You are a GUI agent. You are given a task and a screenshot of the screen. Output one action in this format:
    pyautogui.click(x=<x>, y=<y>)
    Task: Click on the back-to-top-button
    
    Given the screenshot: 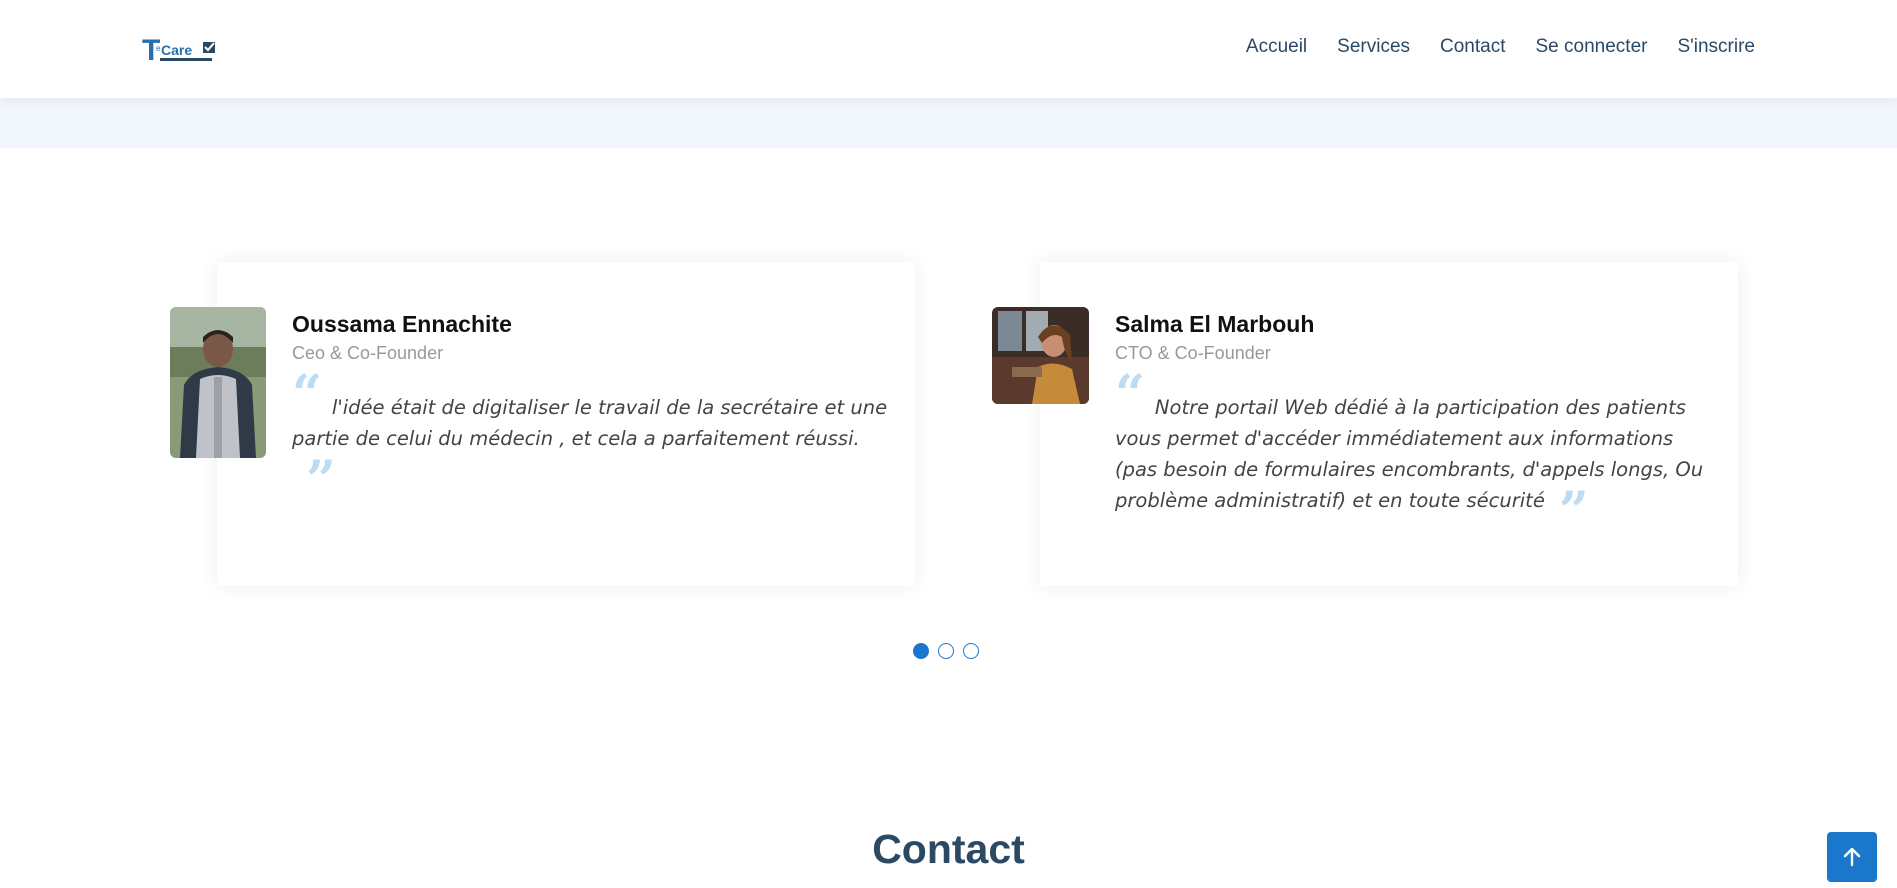 What is the action you would take?
    pyautogui.click(x=1852, y=857)
    